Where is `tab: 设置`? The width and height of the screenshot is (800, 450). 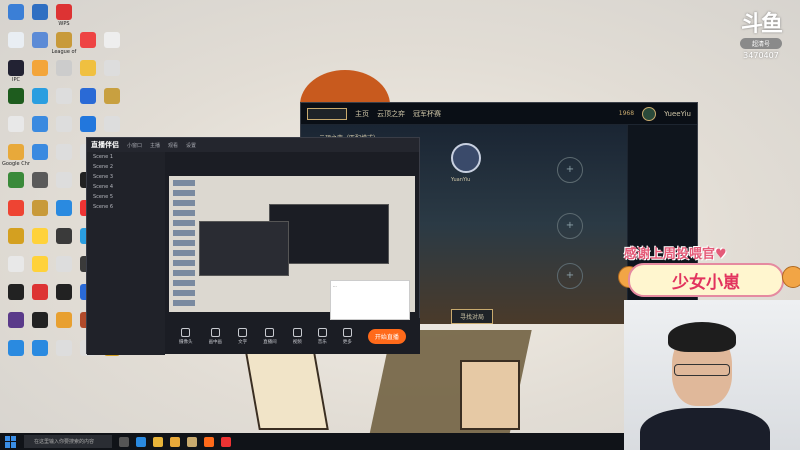
tab: 设置 is located at coordinates (191, 145).